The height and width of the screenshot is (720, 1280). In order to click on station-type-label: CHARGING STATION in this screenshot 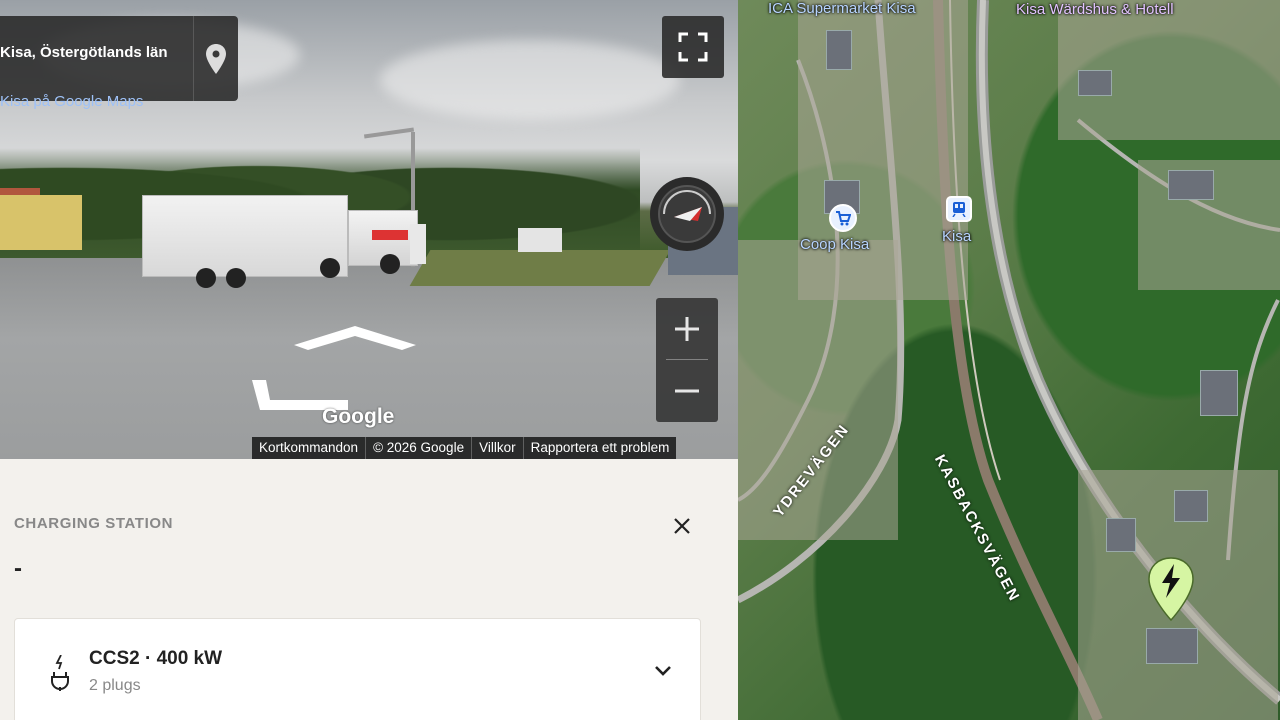, I will do `click(94, 523)`.